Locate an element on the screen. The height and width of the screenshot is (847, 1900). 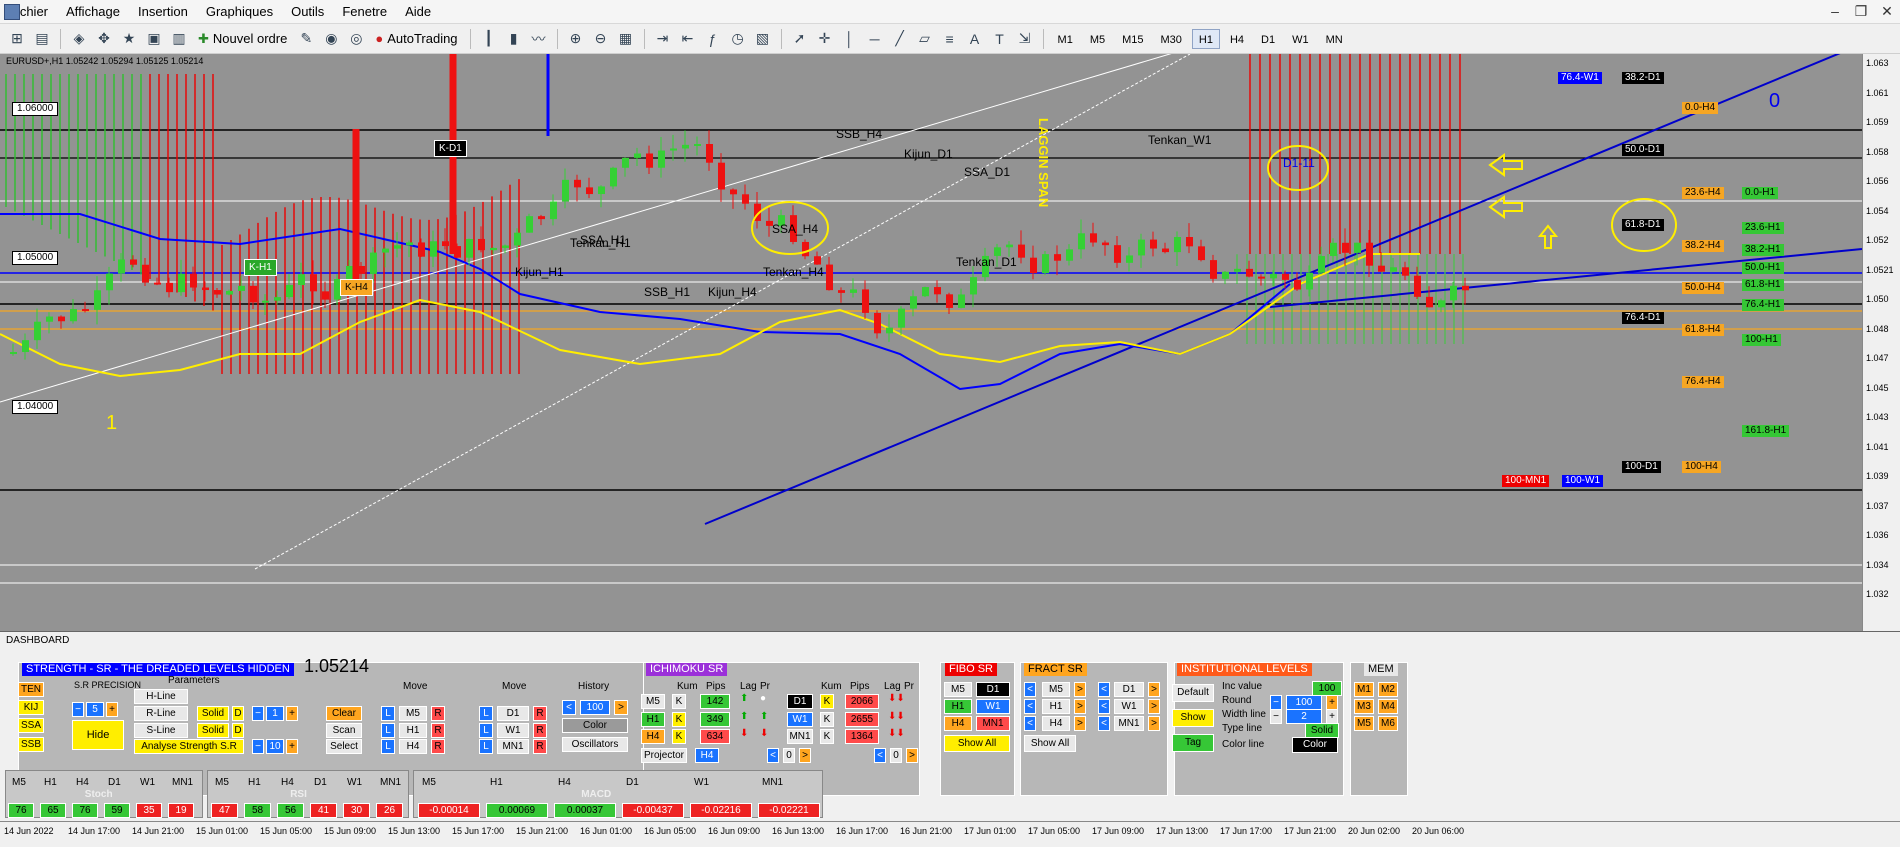
analyse-decrease: − is located at coordinates (258, 746).